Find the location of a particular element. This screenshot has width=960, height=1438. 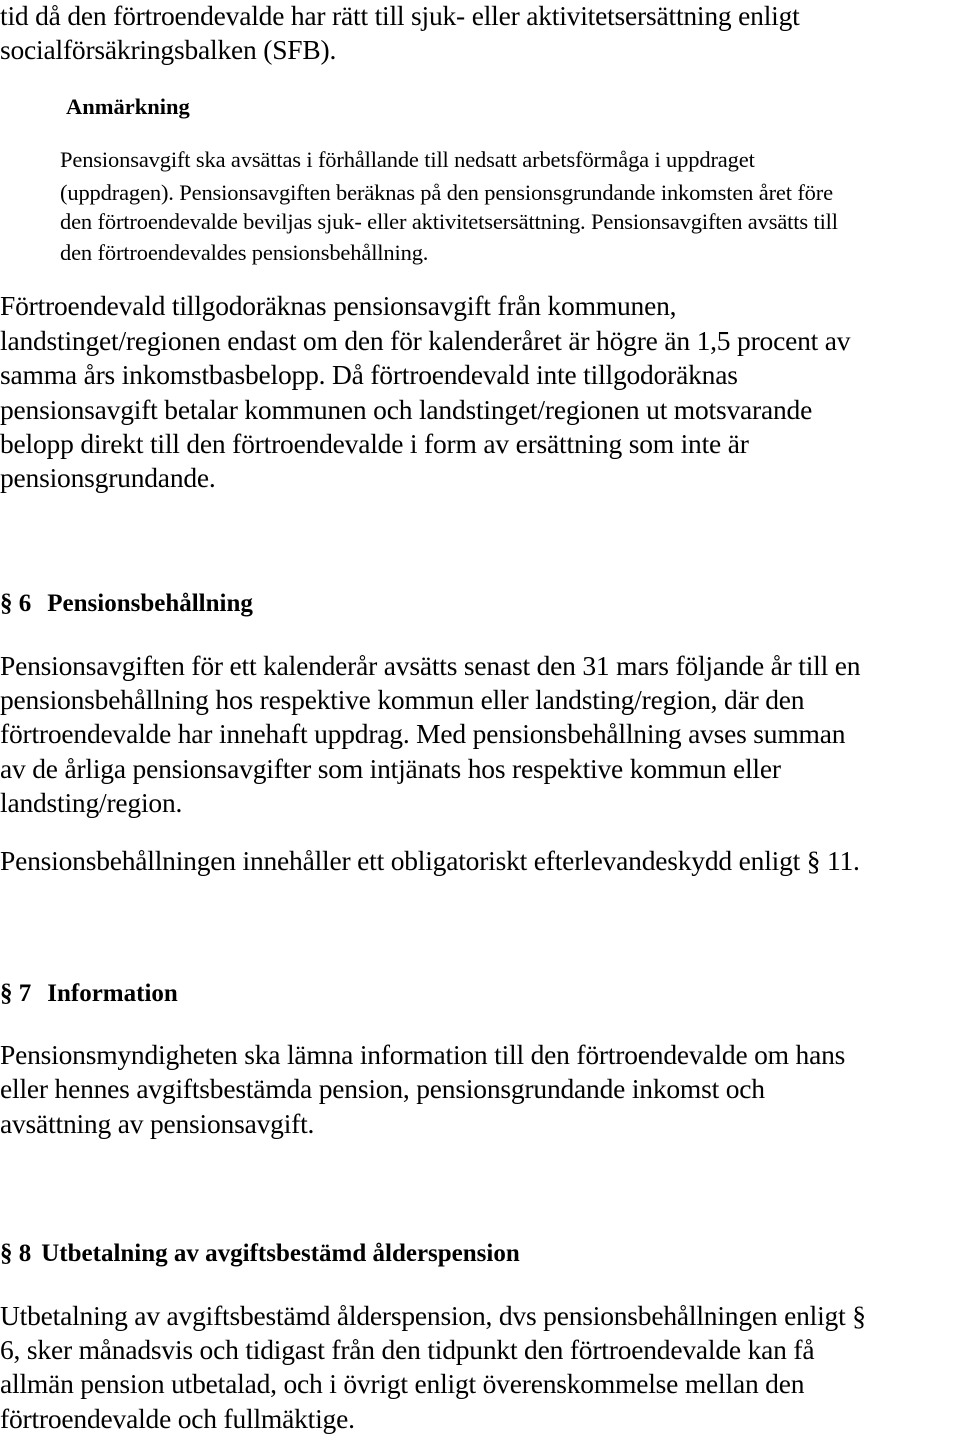

section-heading: § 7 Information is located at coordinates (89, 994).